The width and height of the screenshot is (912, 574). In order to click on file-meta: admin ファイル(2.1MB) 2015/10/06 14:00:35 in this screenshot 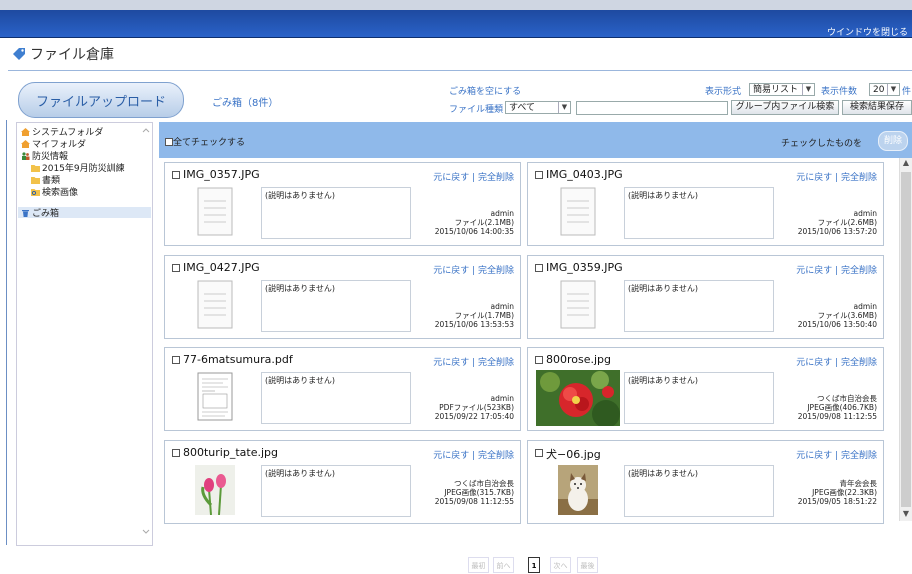, I will do `click(474, 222)`.